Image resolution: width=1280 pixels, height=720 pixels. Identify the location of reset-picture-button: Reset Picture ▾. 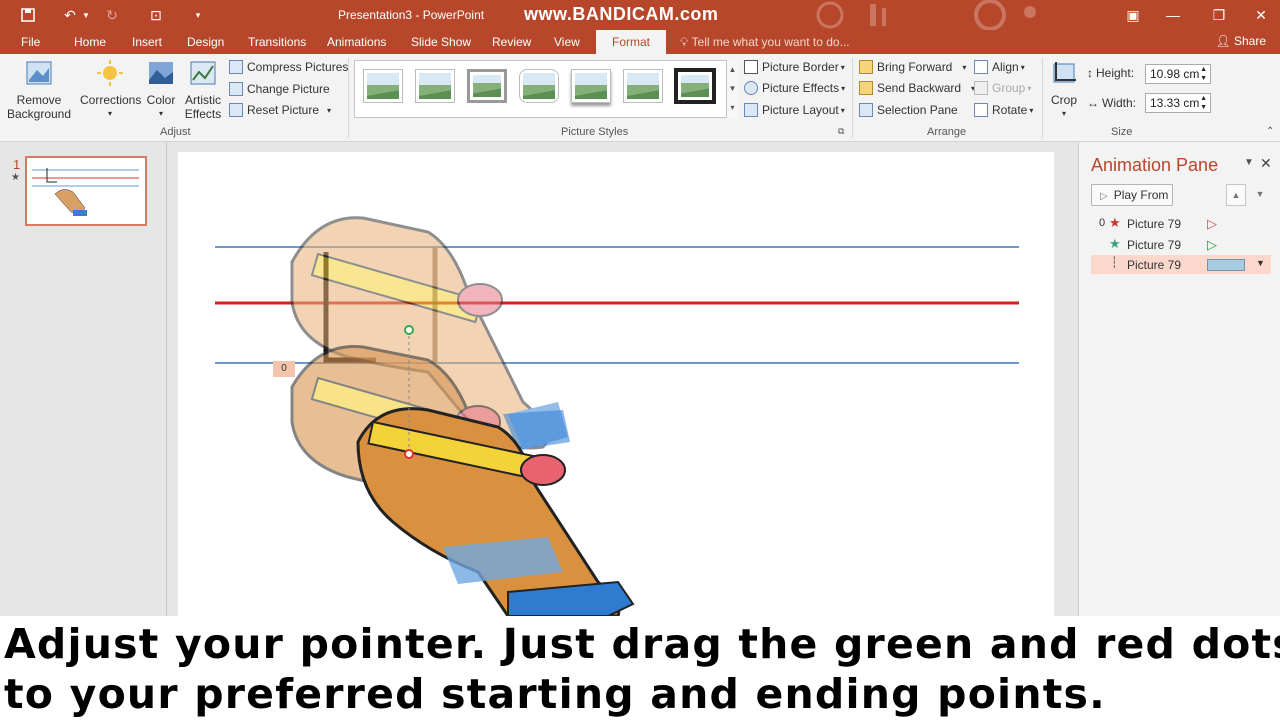
(280, 110).